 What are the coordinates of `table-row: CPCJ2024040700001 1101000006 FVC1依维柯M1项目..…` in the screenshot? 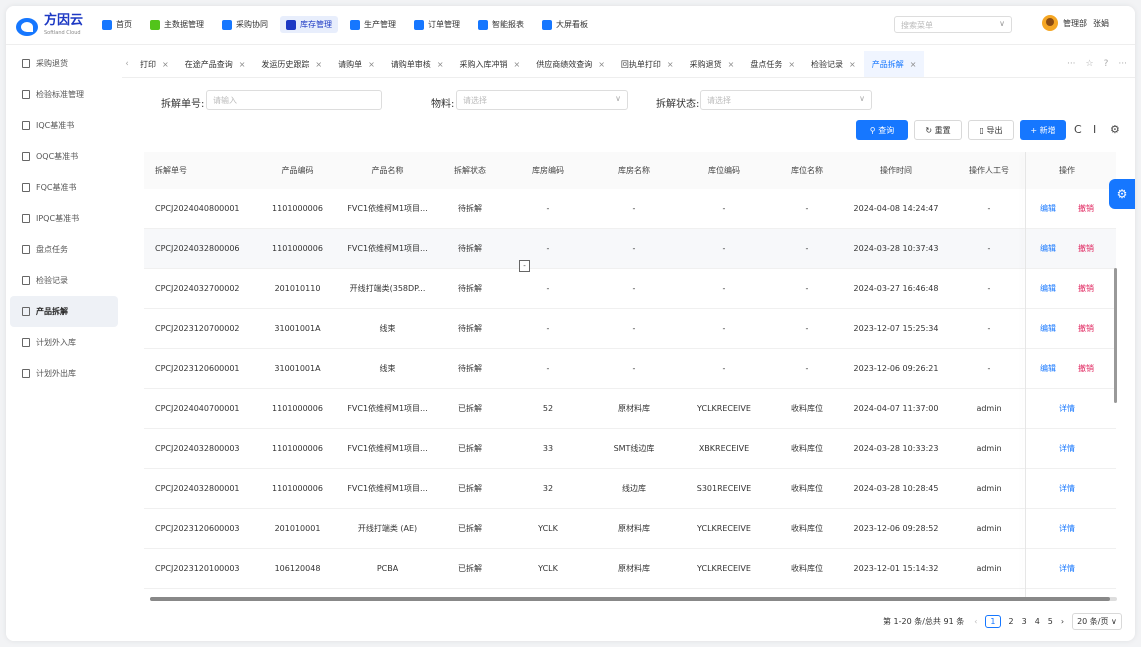 It's located at (630, 409).